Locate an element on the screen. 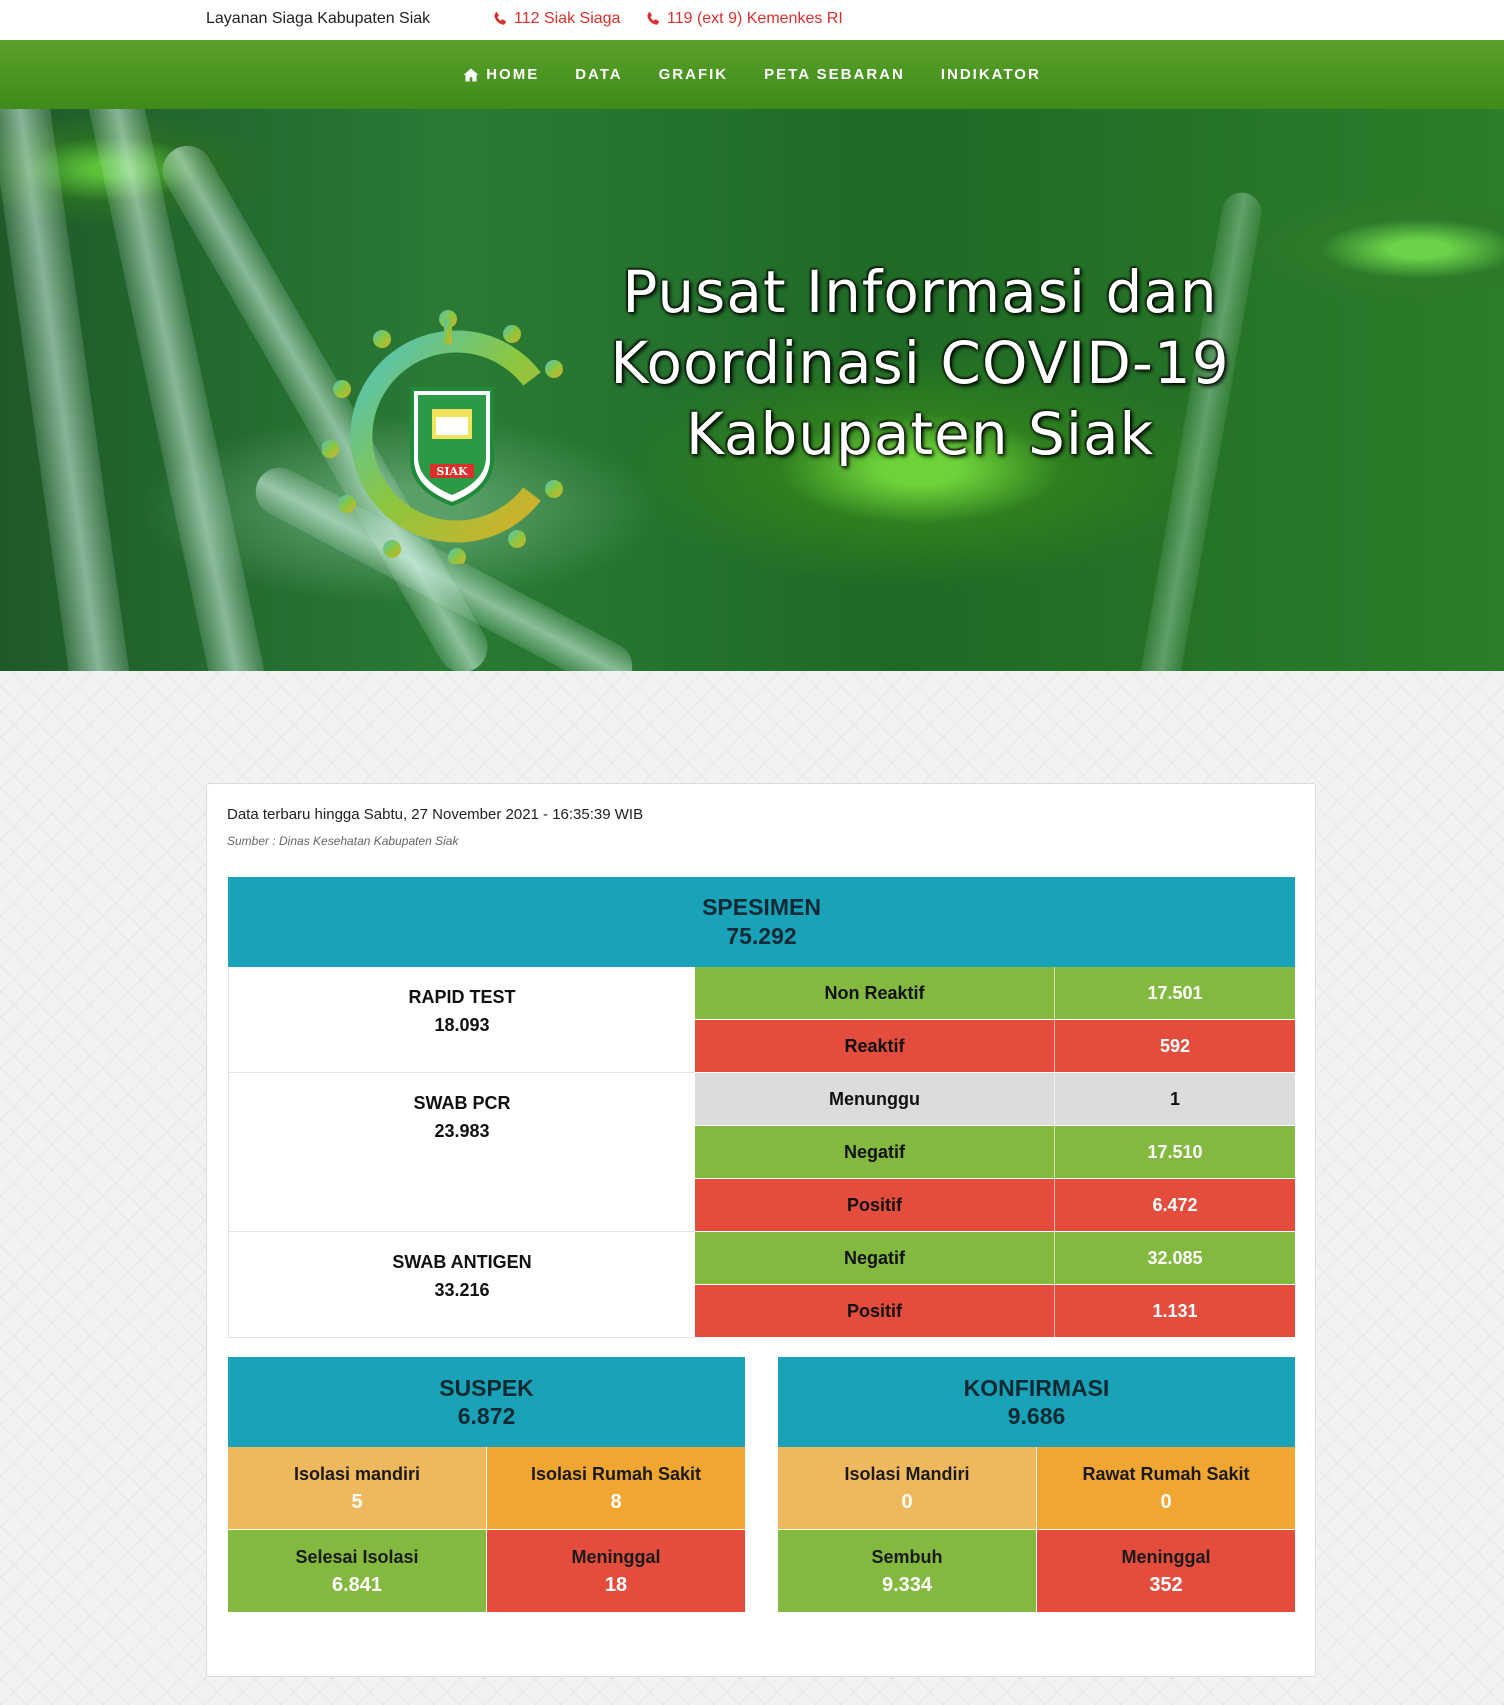 This screenshot has height=1705, width=1504. suspek-selesai-isolasi: Selesai Isolasi 6.841 is located at coordinates (357, 1571).